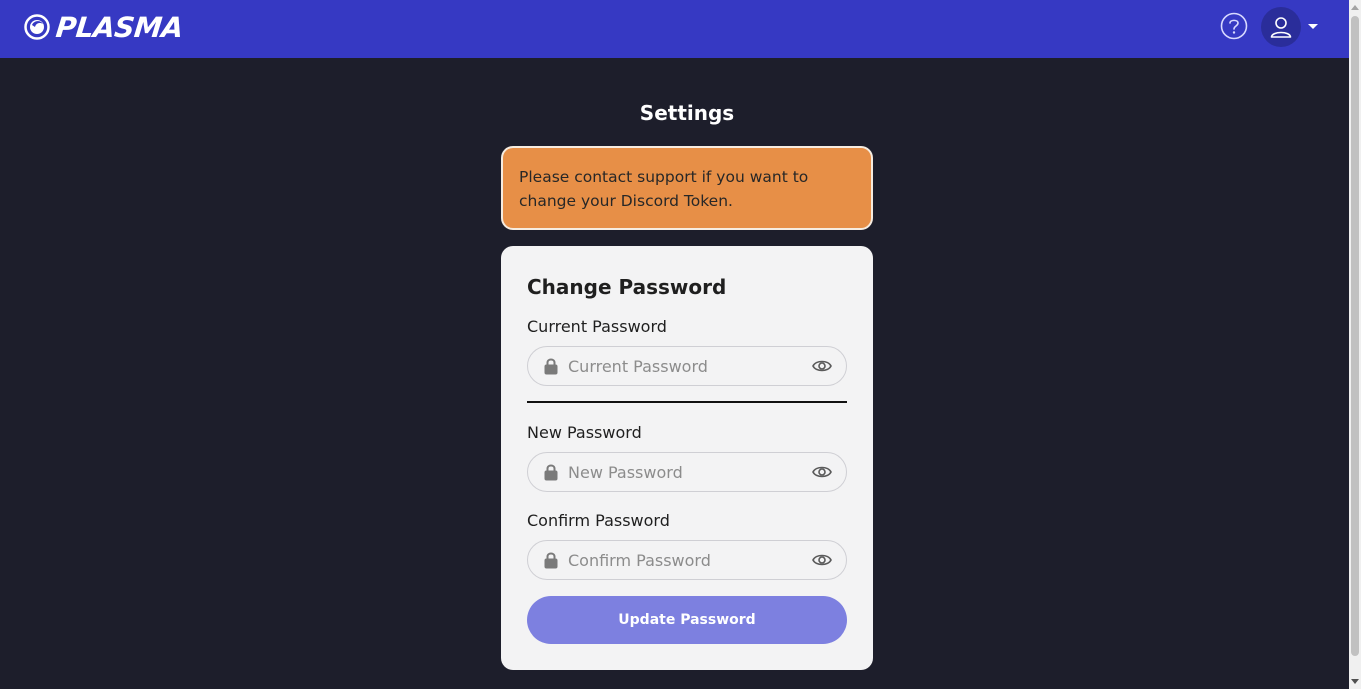 The width and height of the screenshot is (1361, 689). Describe the element at coordinates (1234, 26) in the screenshot. I see `help-circle-icon` at that location.